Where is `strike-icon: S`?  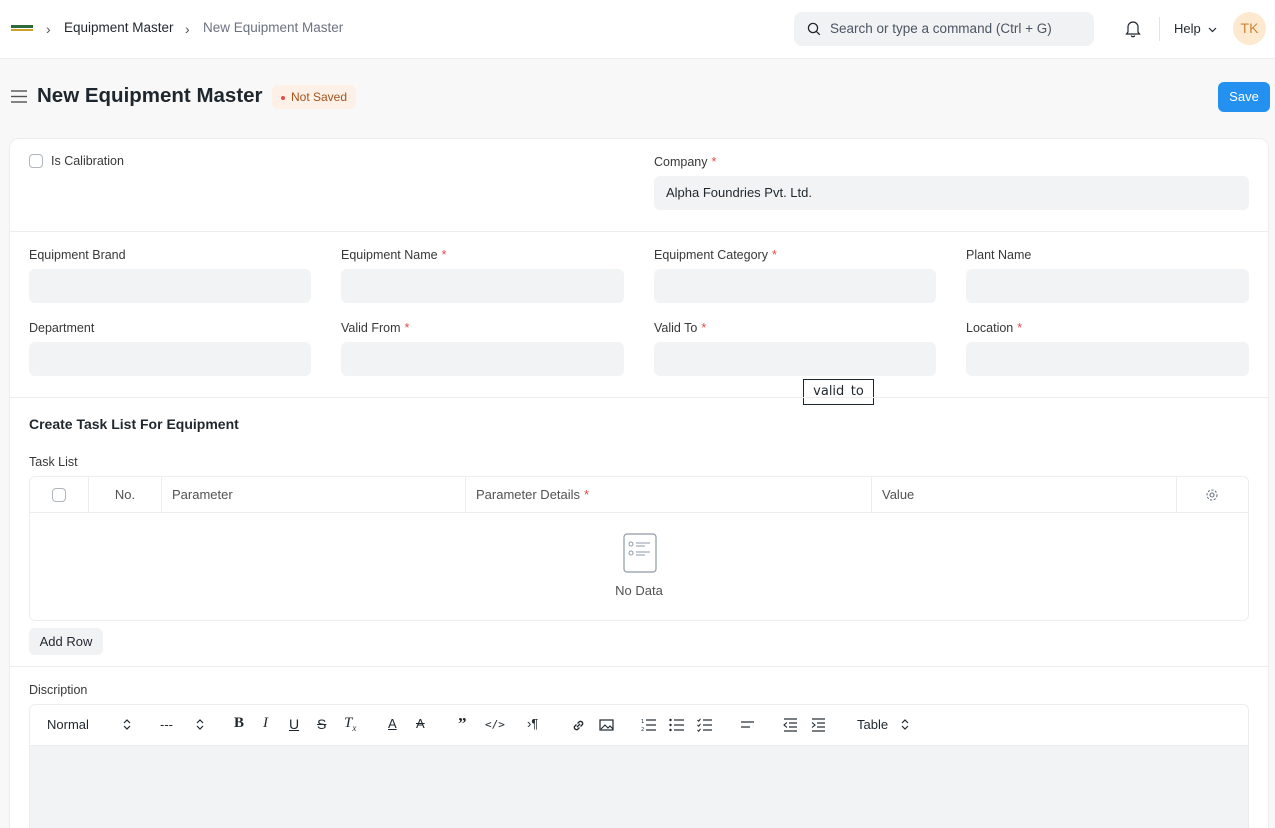 strike-icon: S is located at coordinates (321, 724).